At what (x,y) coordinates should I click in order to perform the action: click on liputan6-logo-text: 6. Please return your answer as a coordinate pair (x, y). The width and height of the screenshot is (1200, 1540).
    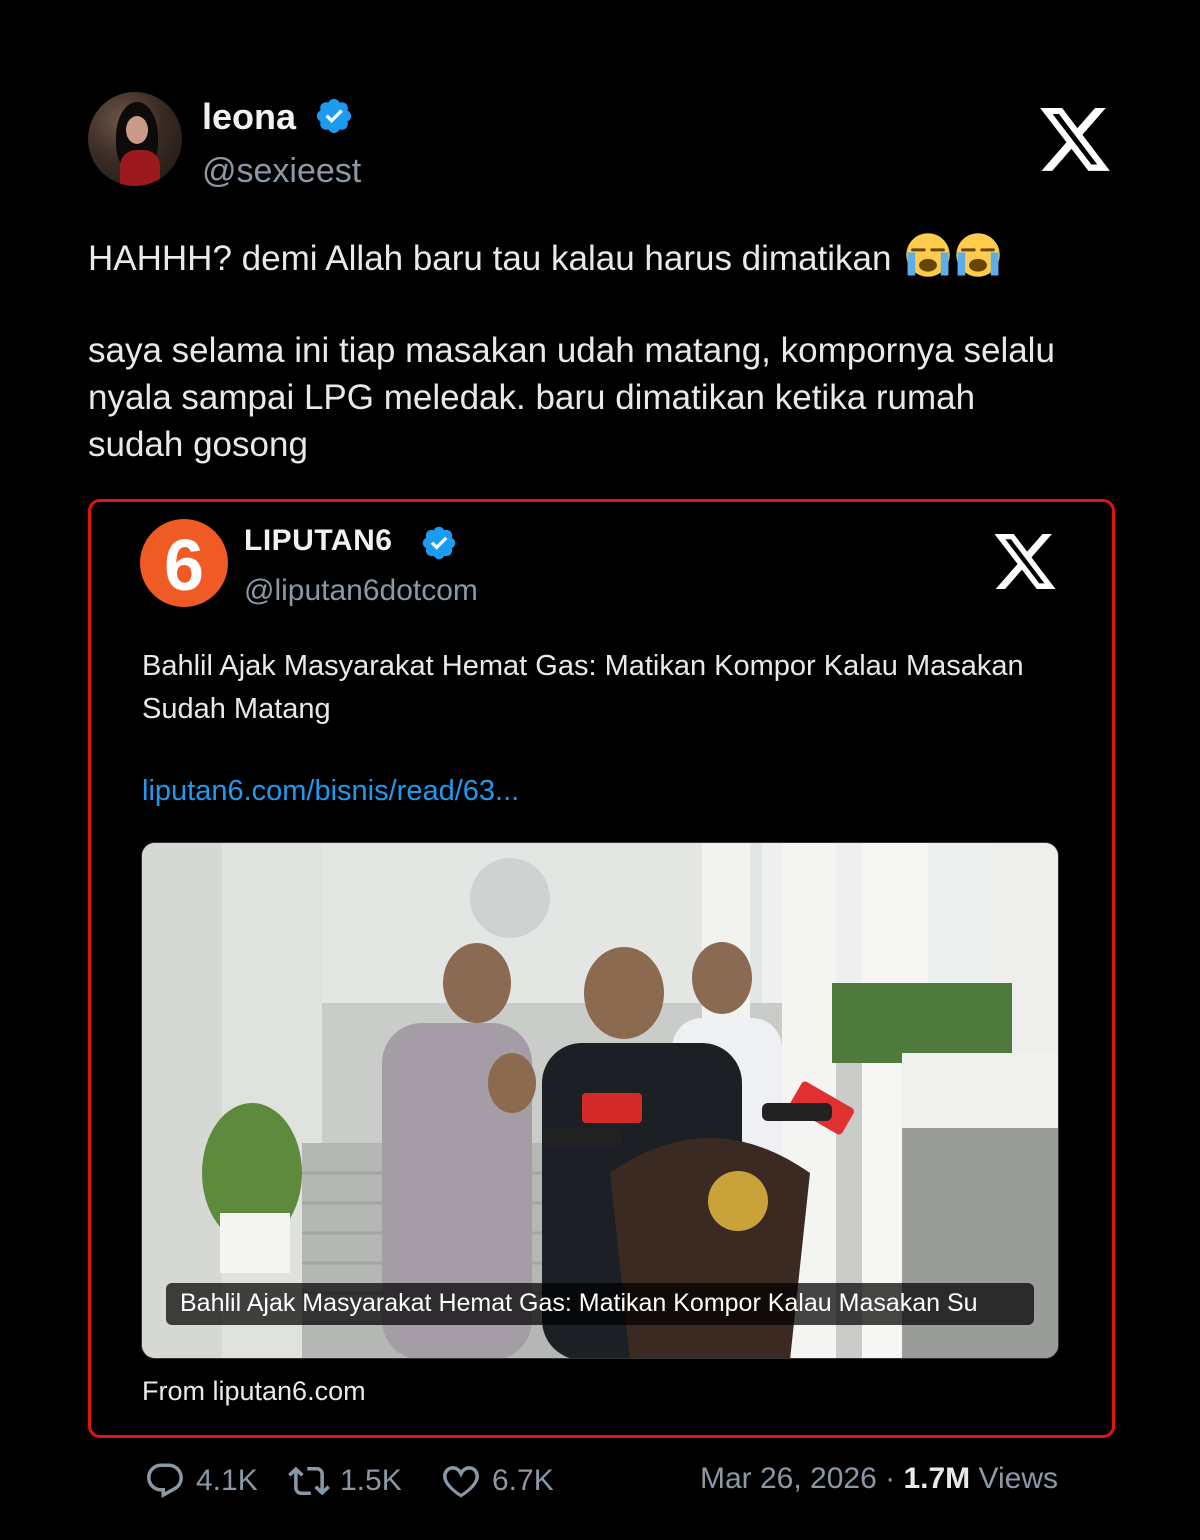
    Looking at the image, I should click on (184, 566).